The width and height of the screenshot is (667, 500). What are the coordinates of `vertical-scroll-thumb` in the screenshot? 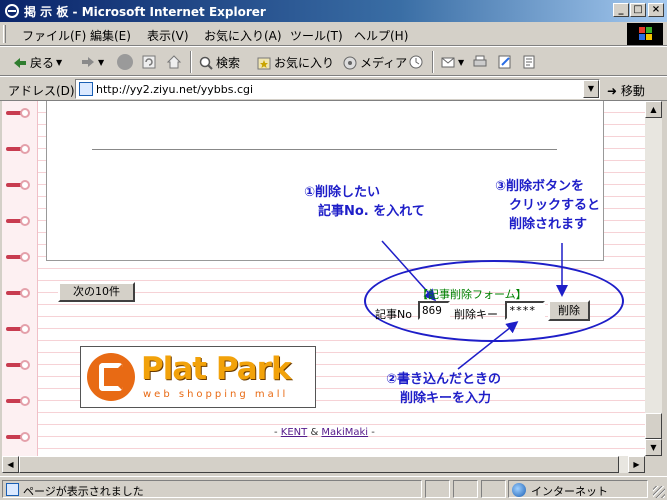 It's located at (653, 426).